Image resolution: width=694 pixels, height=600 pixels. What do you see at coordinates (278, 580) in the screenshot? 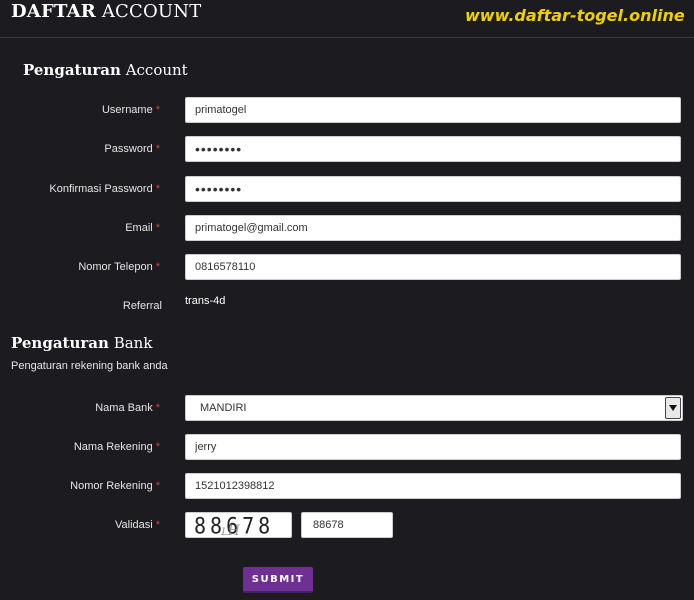
I see `submit-button: SUBMIT` at bounding box center [278, 580].